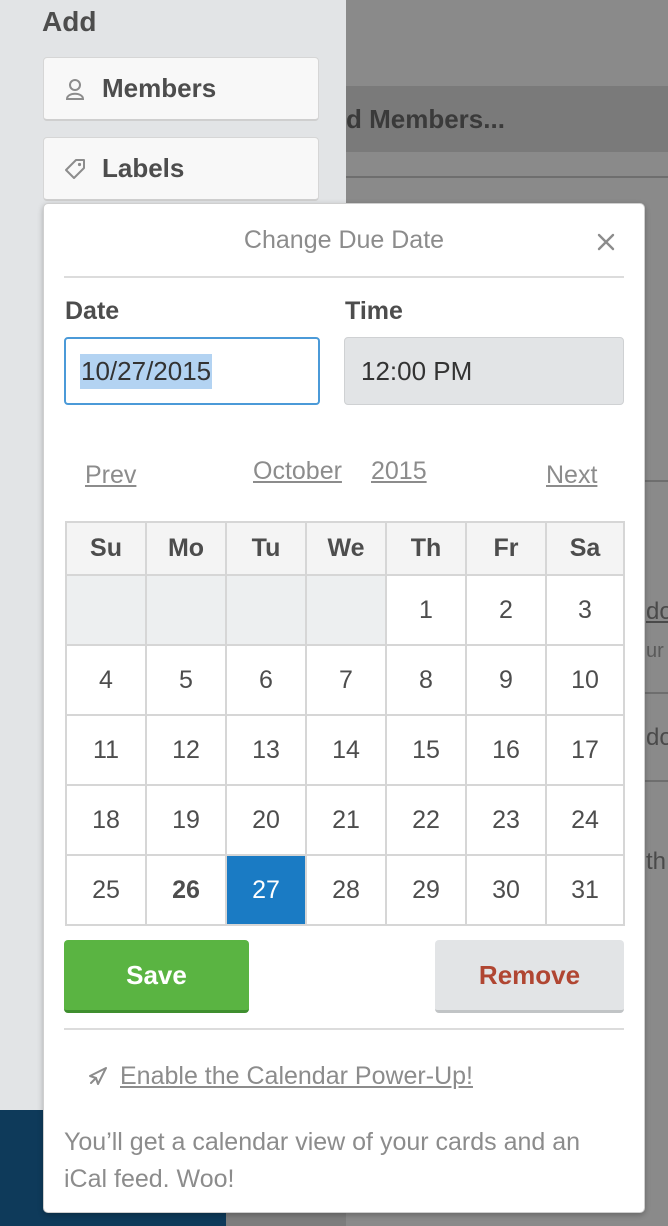  Describe the element at coordinates (296, 1076) in the screenshot. I see `enable-calendar-powerup-link: Enable the Calendar Power-Up!` at that location.